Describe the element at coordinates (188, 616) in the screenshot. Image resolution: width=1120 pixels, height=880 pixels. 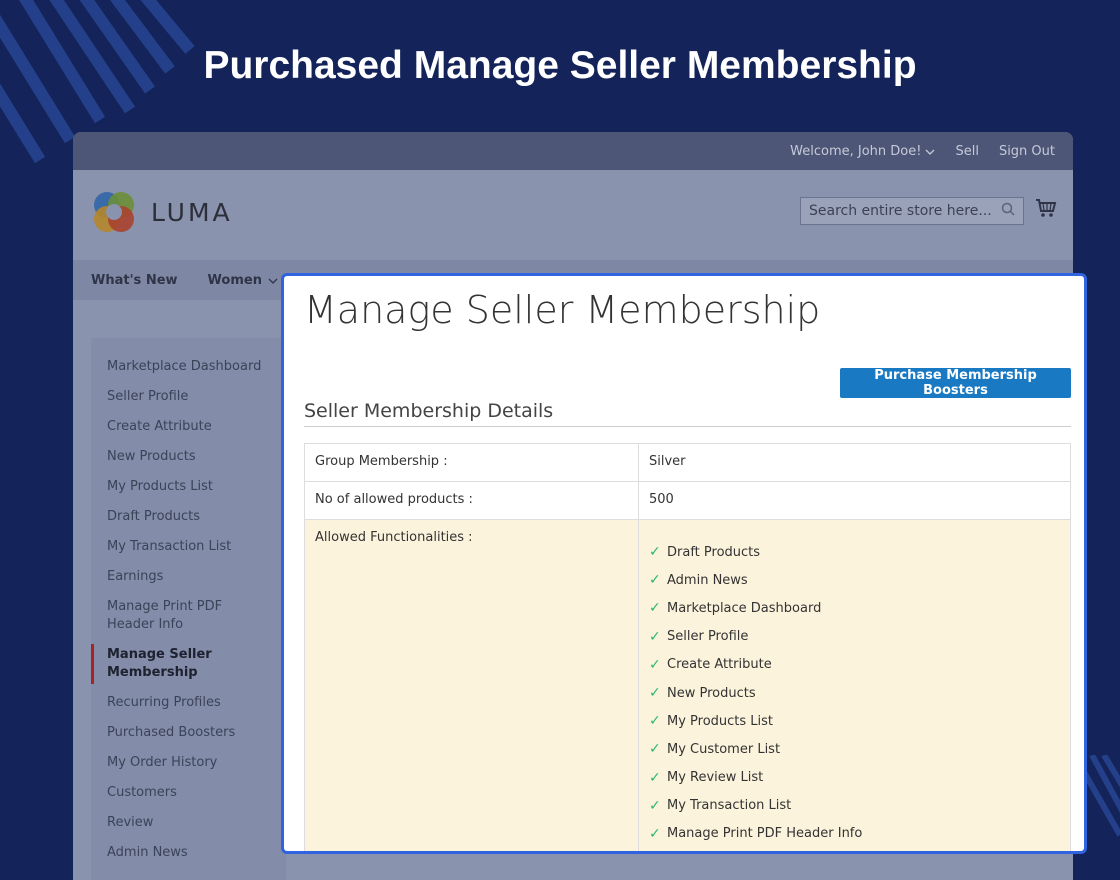
I see `sidebar-item-manage-print-pdf: Manage Print PDF Header Info` at that location.